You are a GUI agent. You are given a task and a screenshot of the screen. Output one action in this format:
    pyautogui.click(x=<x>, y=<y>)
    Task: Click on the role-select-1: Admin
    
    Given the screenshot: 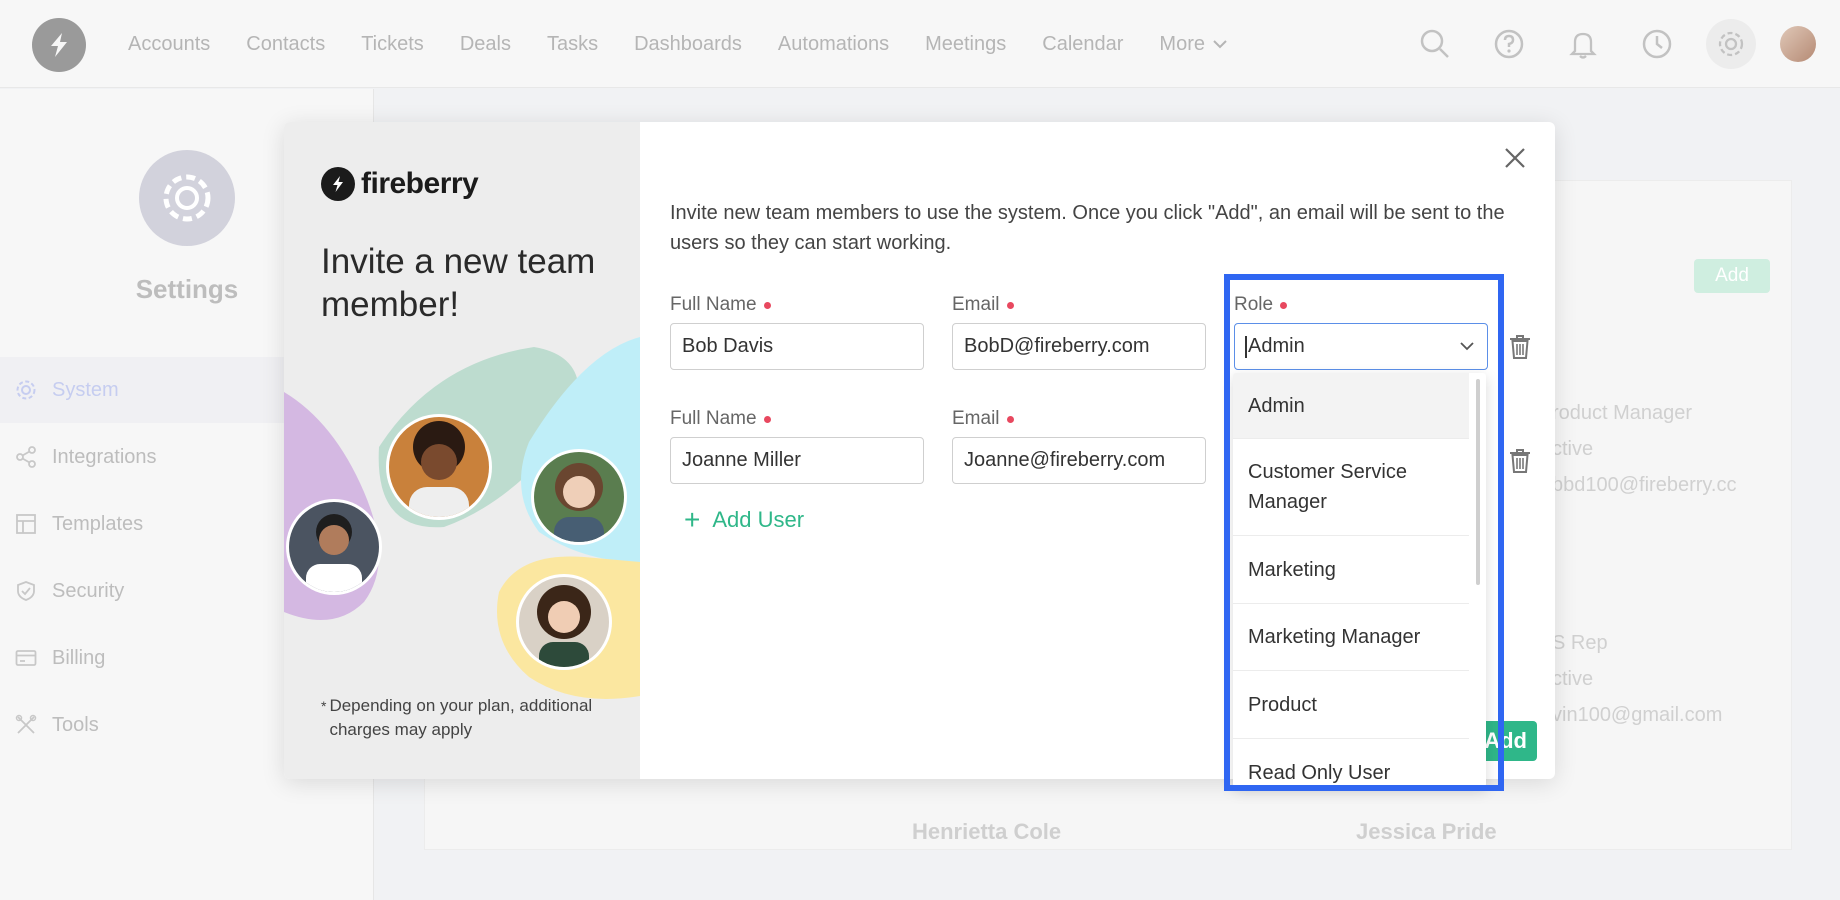 What is the action you would take?
    pyautogui.click(x=1361, y=346)
    